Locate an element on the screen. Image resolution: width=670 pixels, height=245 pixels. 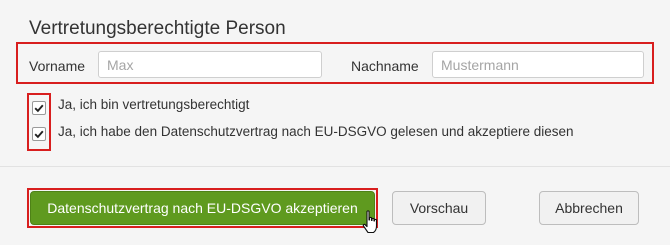
hand-pointer-icon is located at coordinates (370, 222).